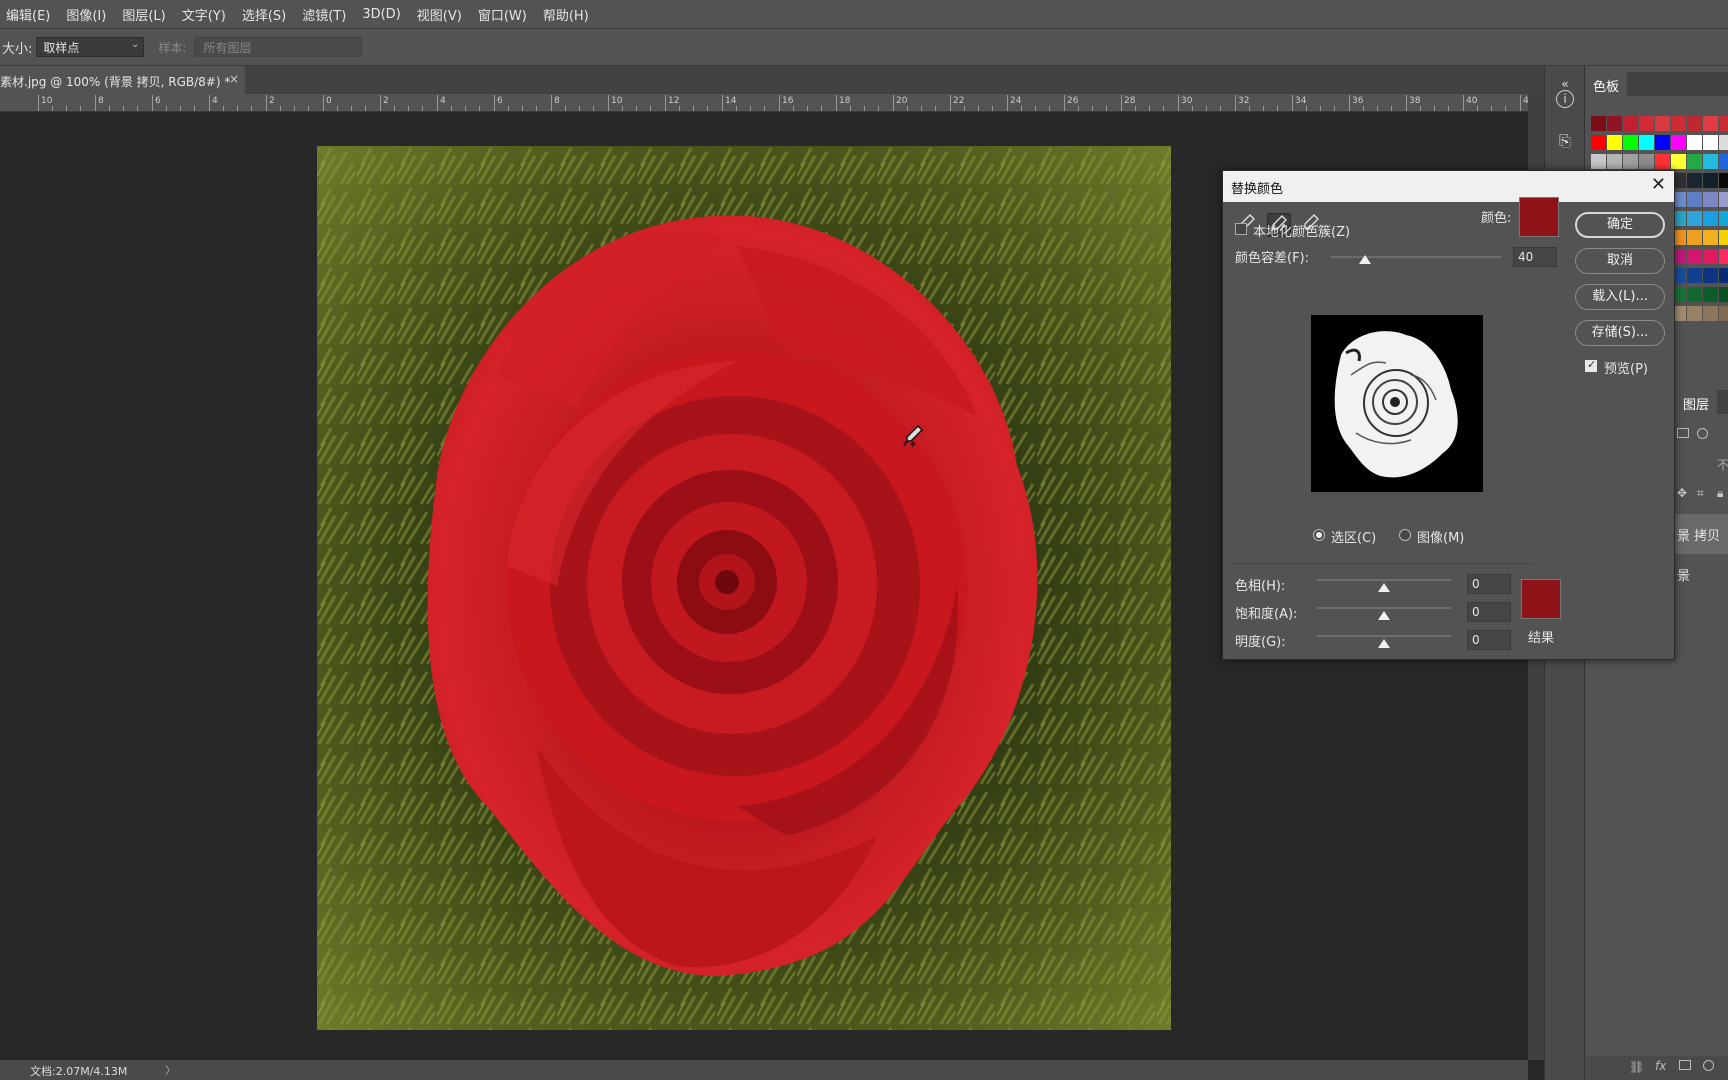 This screenshot has width=1728, height=1080. What do you see at coordinates (1384, 580) in the screenshot?
I see `hue-slider` at bounding box center [1384, 580].